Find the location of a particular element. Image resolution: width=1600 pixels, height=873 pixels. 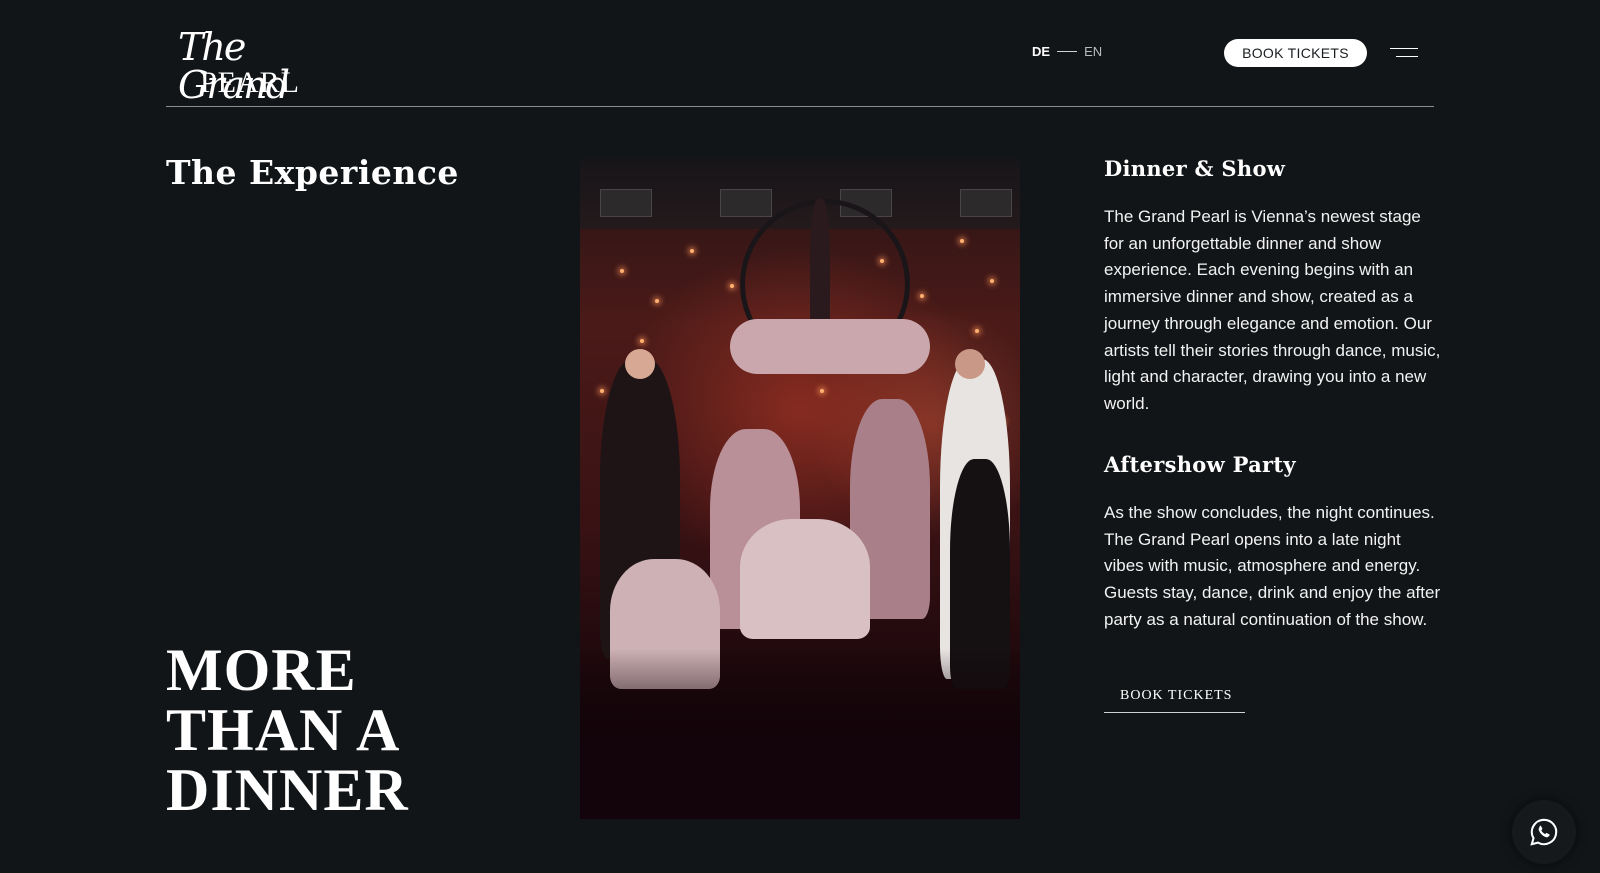

hamburger-icon is located at coordinates (1405, 53).